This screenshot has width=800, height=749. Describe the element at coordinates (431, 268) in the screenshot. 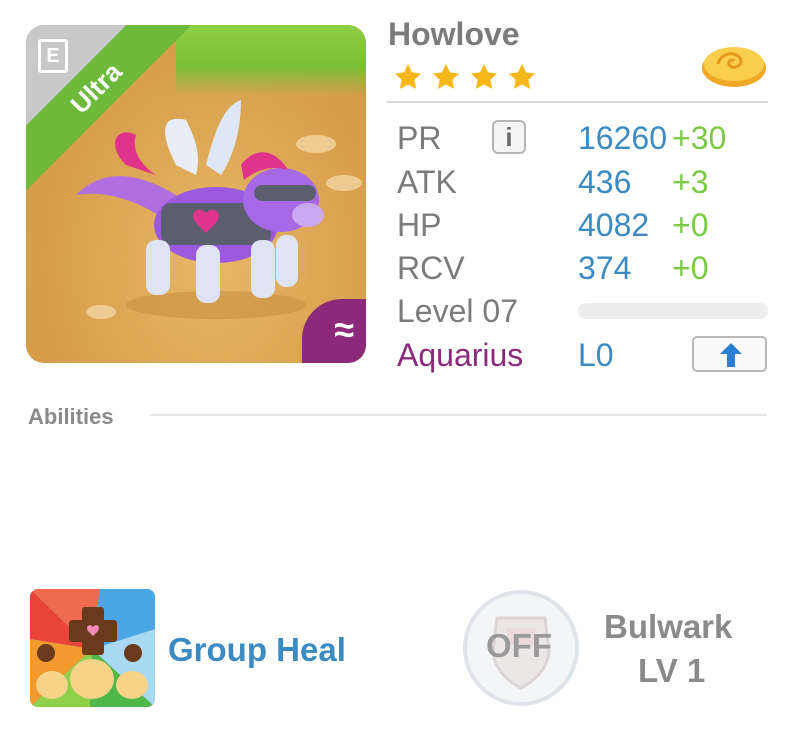

I see `stat-label-rcv: RCV` at that location.